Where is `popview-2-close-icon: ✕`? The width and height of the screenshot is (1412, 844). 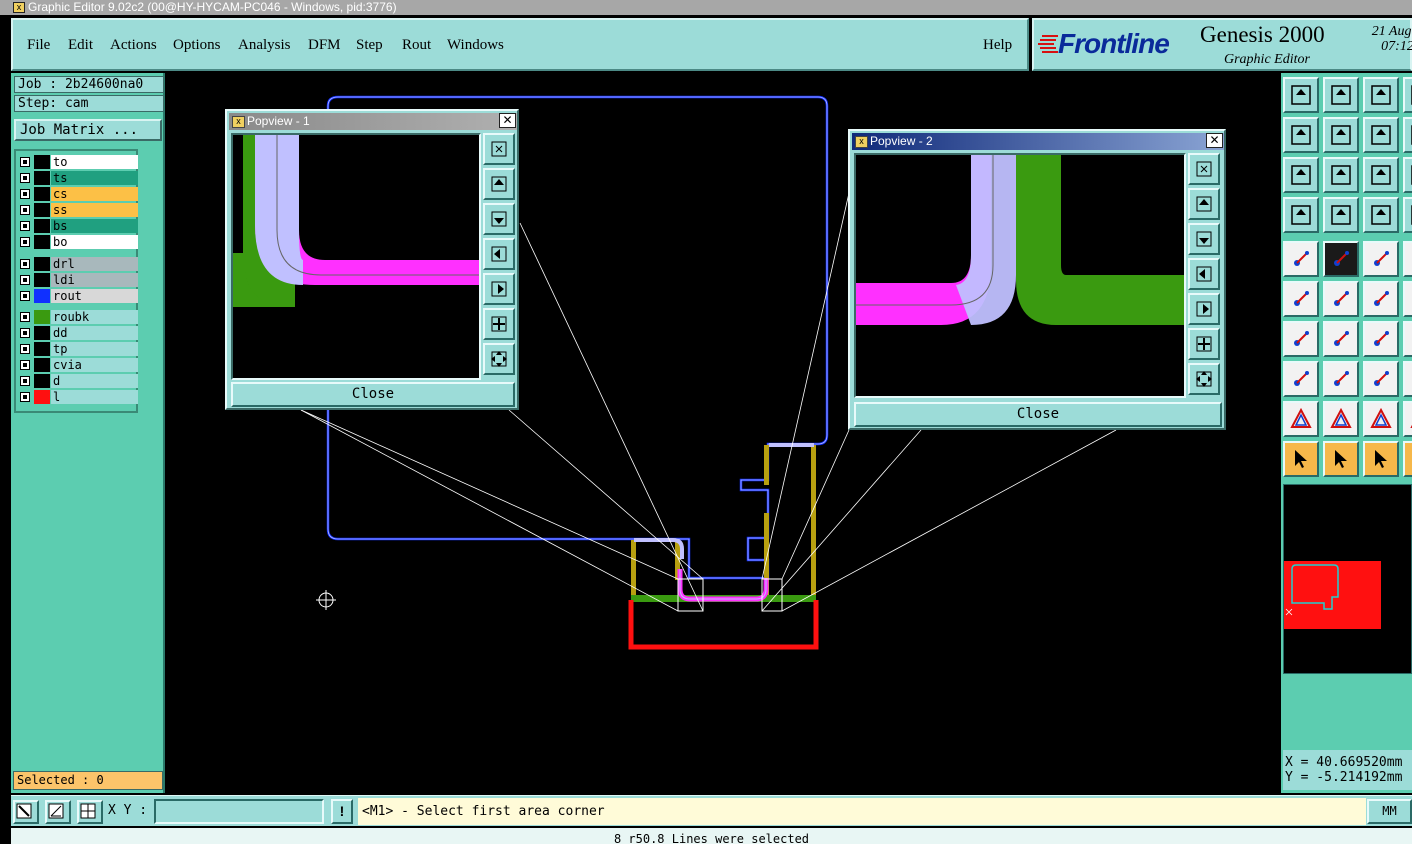 popview-2-close-icon: ✕ is located at coordinates (1214, 140).